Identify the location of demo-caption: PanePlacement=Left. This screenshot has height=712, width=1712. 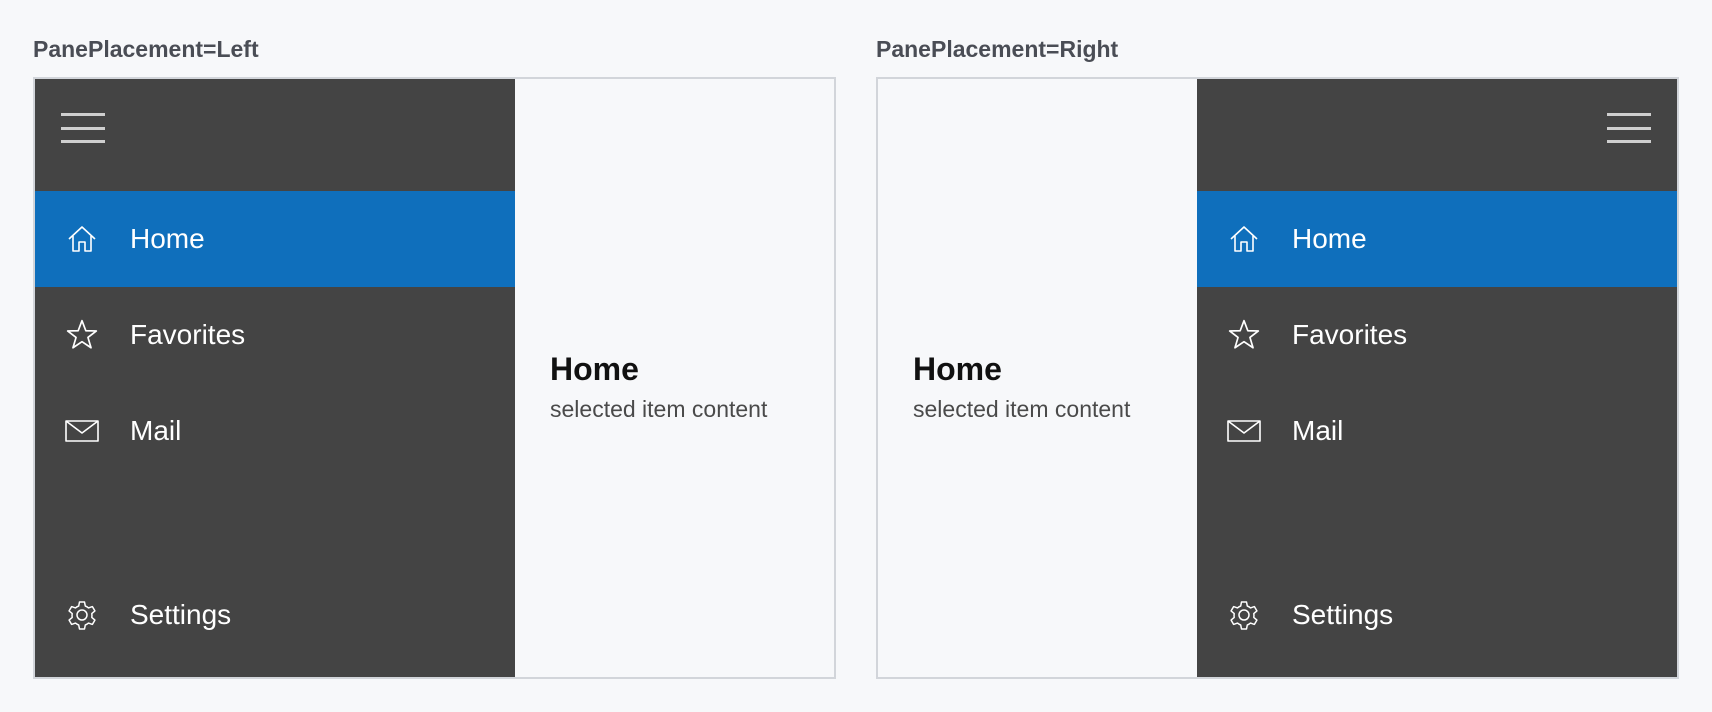
(146, 49).